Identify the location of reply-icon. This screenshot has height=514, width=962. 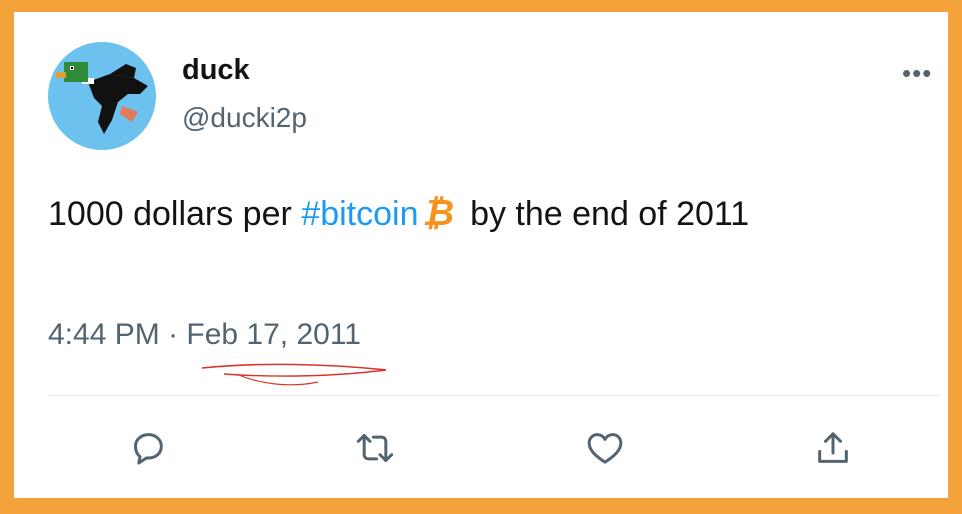
(148, 449).